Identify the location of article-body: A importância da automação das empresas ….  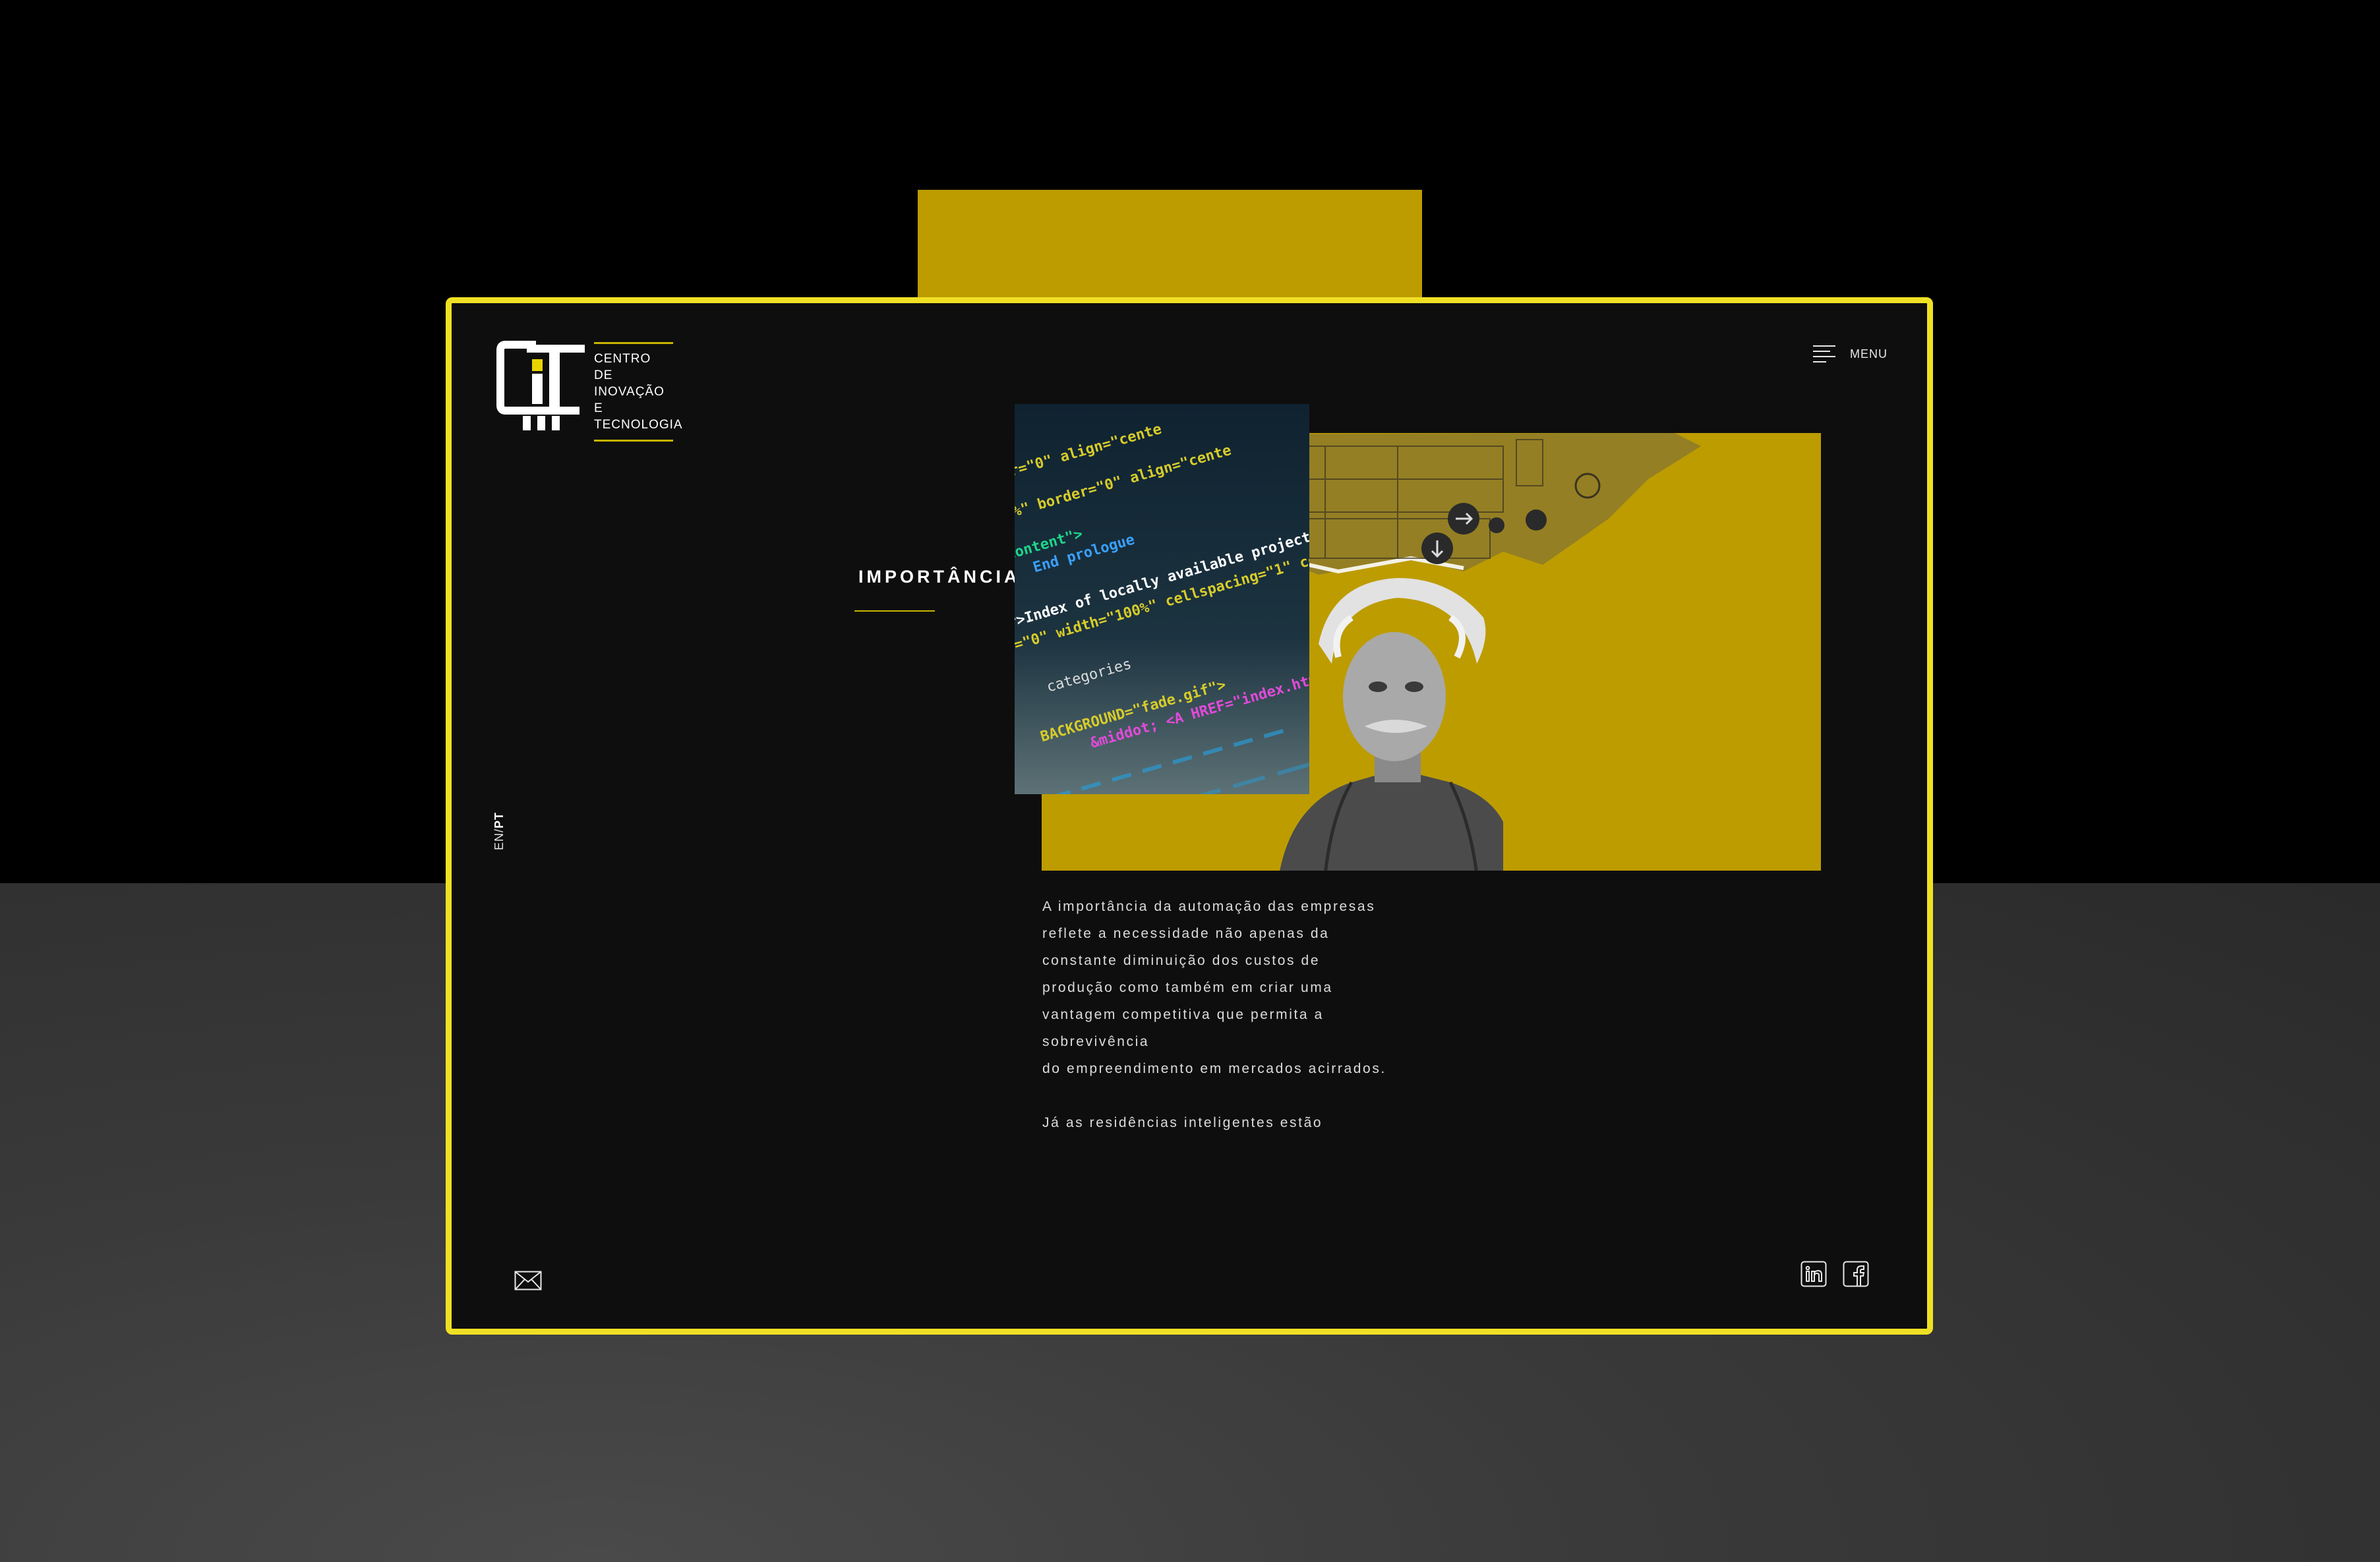
(1240, 1015).